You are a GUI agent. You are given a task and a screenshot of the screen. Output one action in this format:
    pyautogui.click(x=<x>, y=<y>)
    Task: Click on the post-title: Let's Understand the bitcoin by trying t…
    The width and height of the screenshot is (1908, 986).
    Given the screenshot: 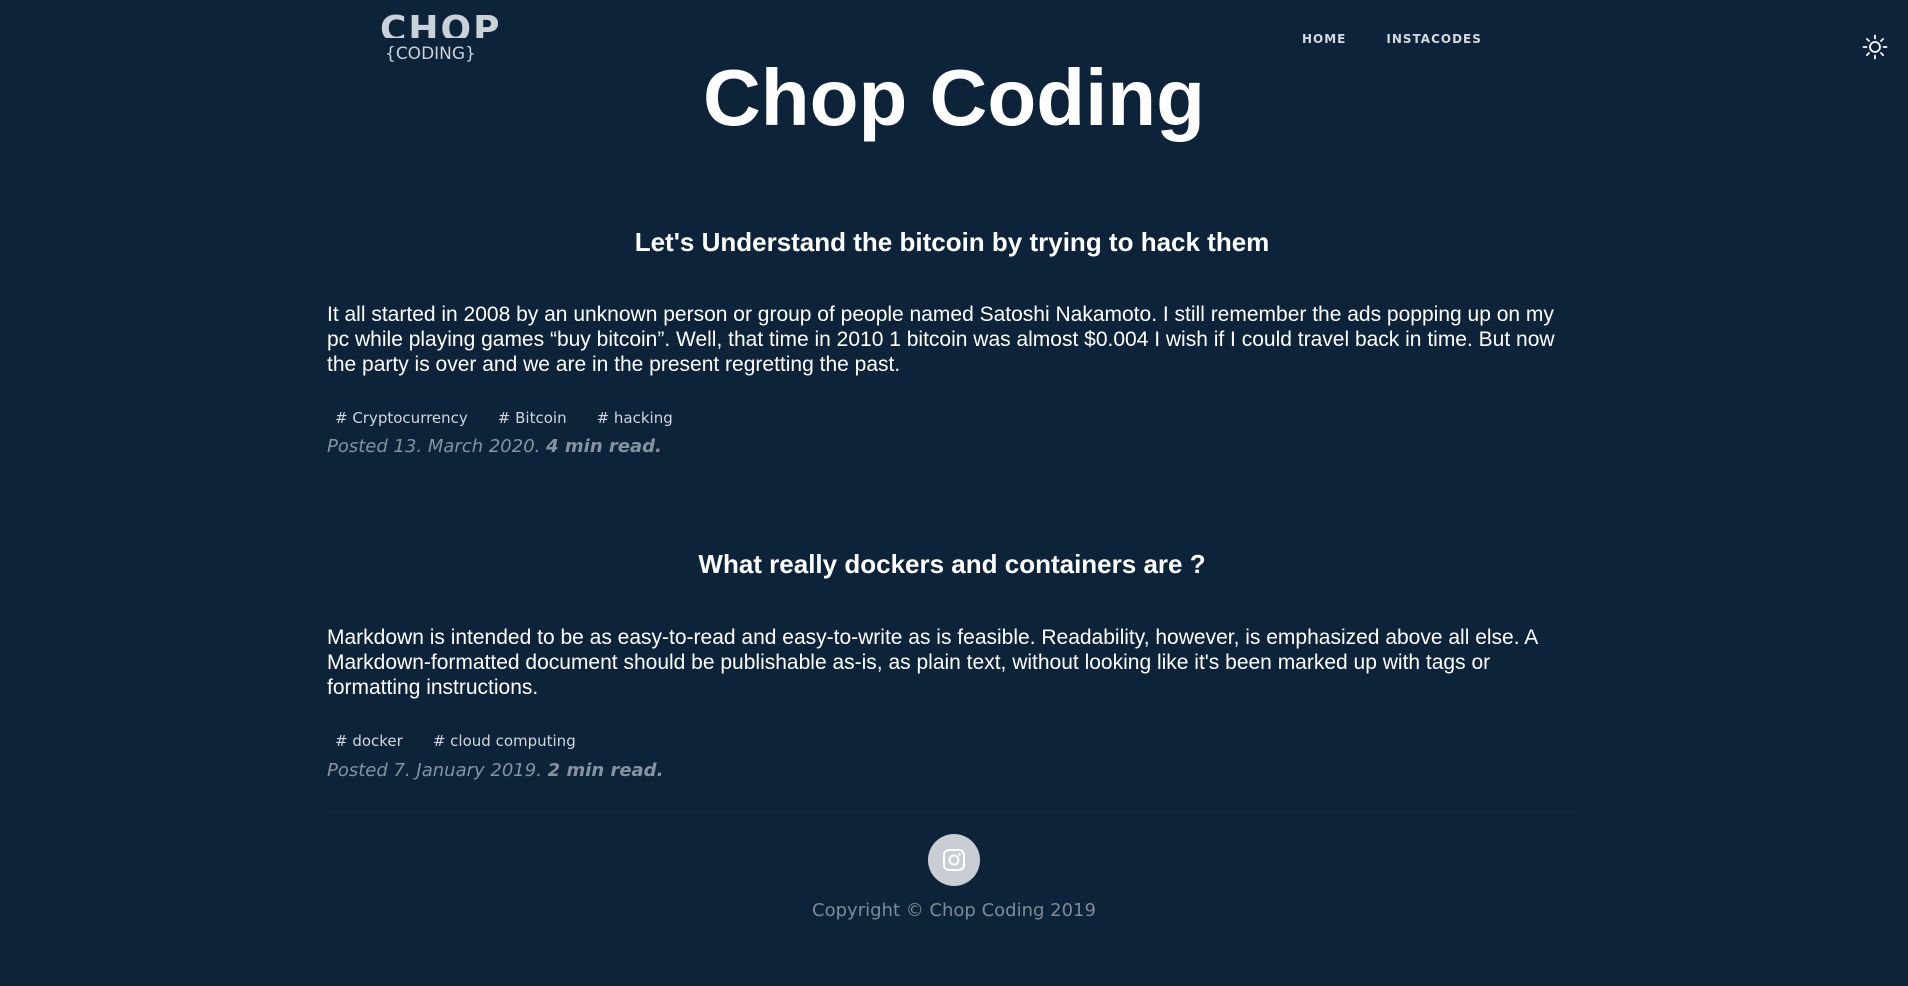 What is the action you would take?
    pyautogui.click(x=952, y=242)
    